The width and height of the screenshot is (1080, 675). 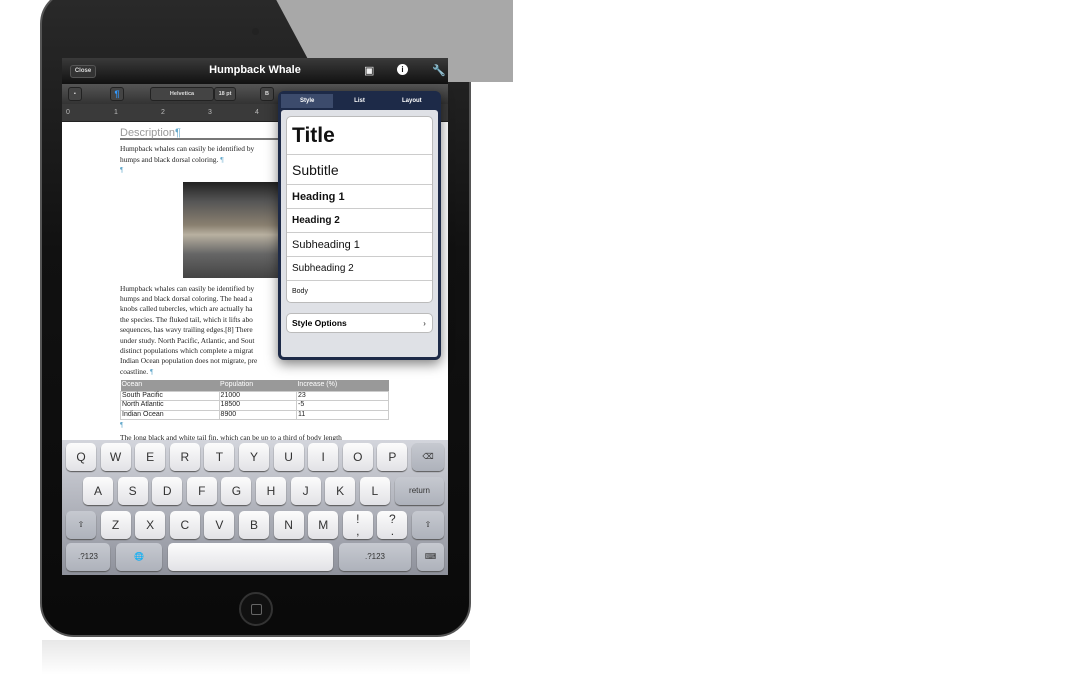 I want to click on tab-style: Style, so click(x=307, y=101).